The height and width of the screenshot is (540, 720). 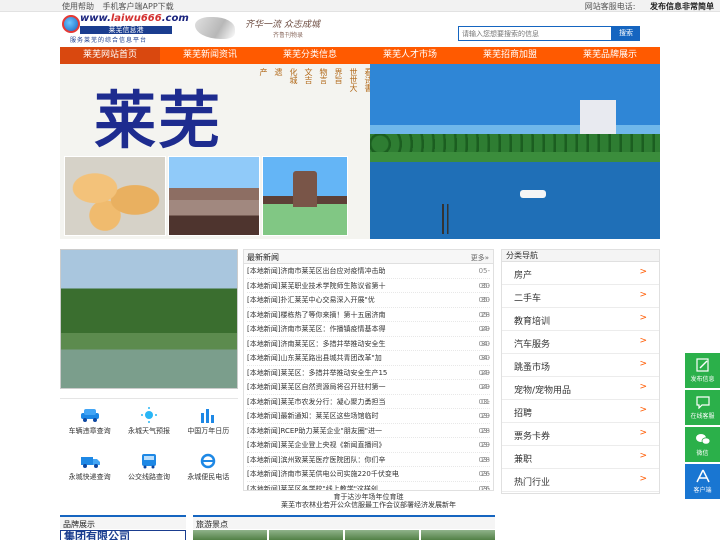 I want to click on news-item: [本地新闻] 最新通知：莱芜区这些场馆临时 03-28, so click(x=368, y=422).